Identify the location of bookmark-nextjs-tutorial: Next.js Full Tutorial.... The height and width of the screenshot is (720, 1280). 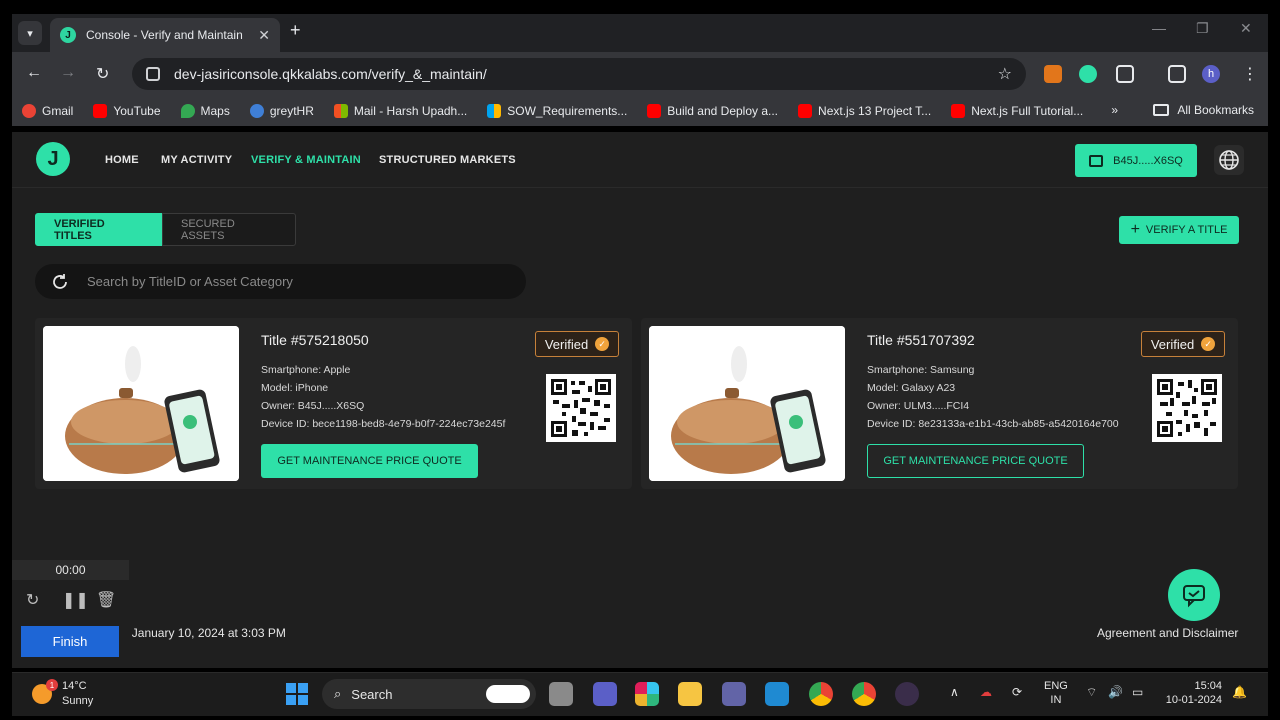
(1017, 111).